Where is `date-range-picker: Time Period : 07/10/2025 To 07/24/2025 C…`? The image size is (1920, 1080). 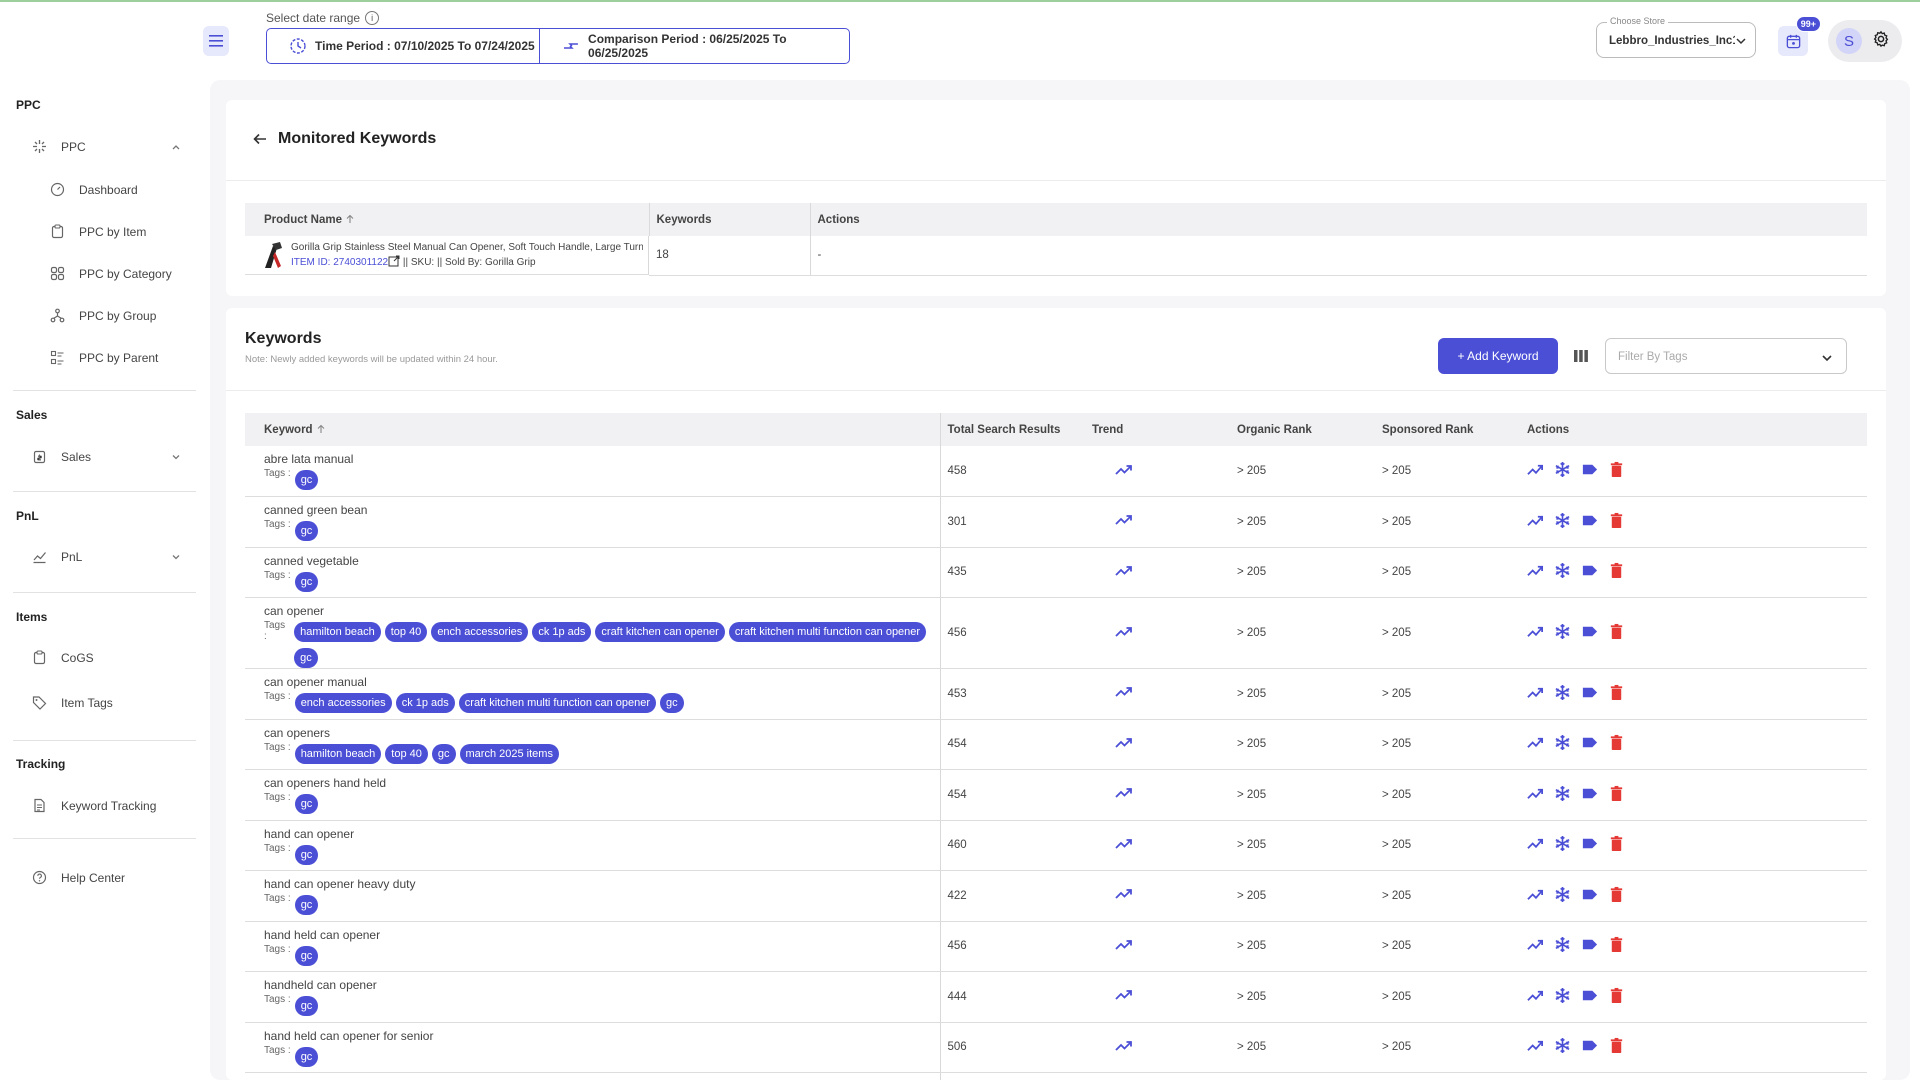
date-range-picker: Time Period : 07/10/2025 To 07/24/2025 C… is located at coordinates (558, 46).